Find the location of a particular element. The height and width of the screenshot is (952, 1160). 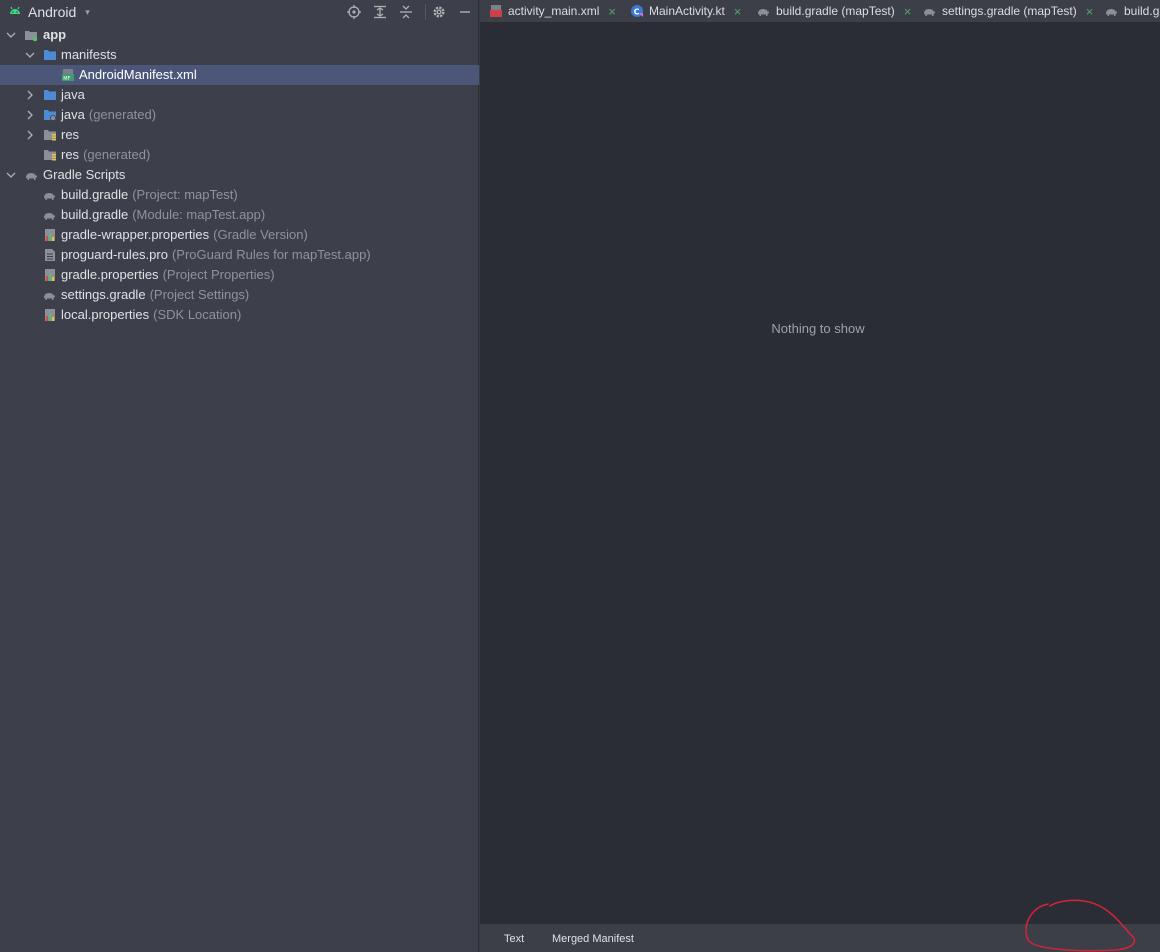

chevron-down-icon: ▾ is located at coordinates (87, 11).